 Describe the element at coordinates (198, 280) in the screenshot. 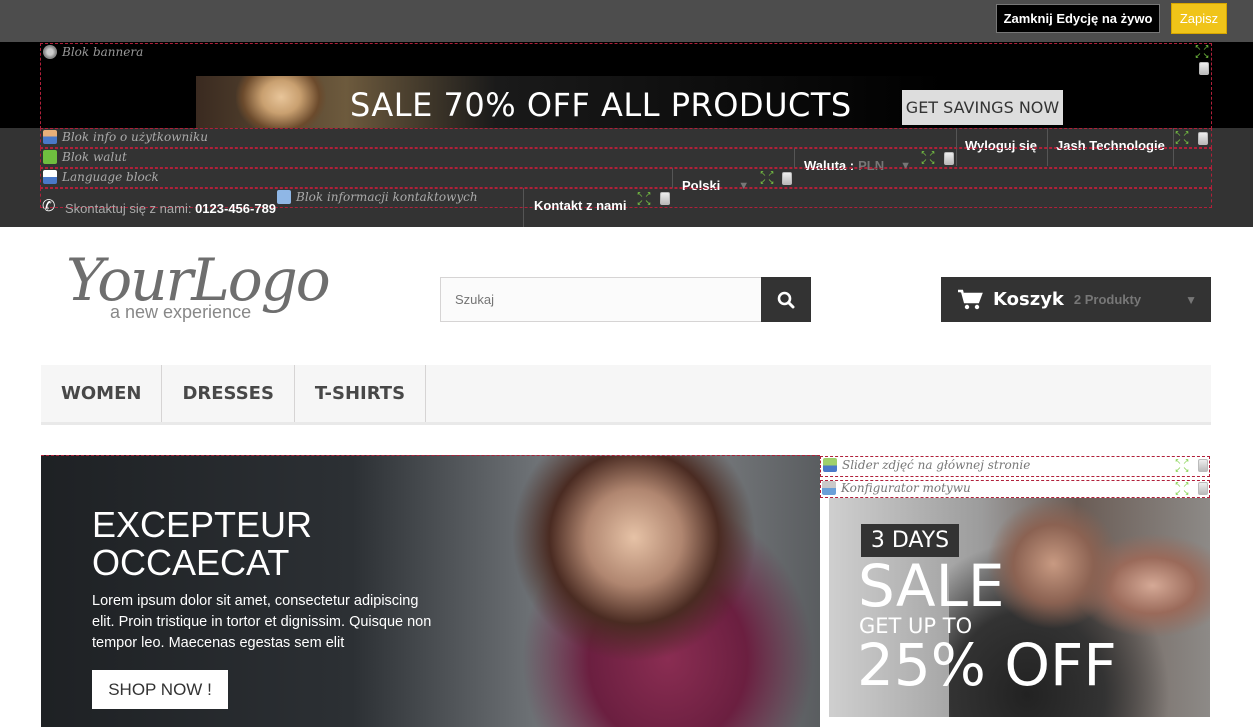

I see `logo-text: YourLogo` at that location.